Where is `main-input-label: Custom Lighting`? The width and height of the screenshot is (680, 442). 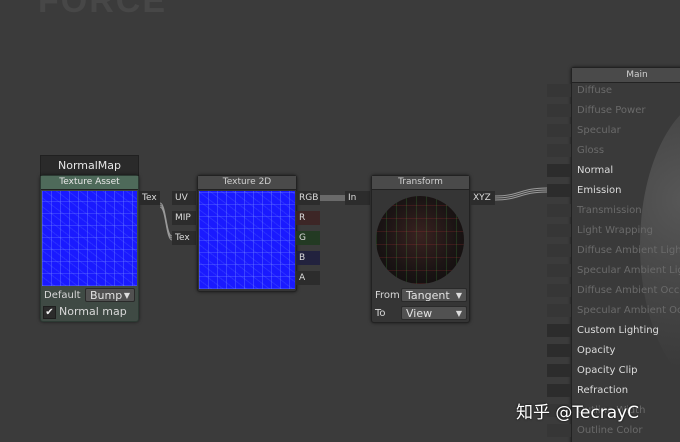
main-input-label: Custom Lighting is located at coordinates (618, 330).